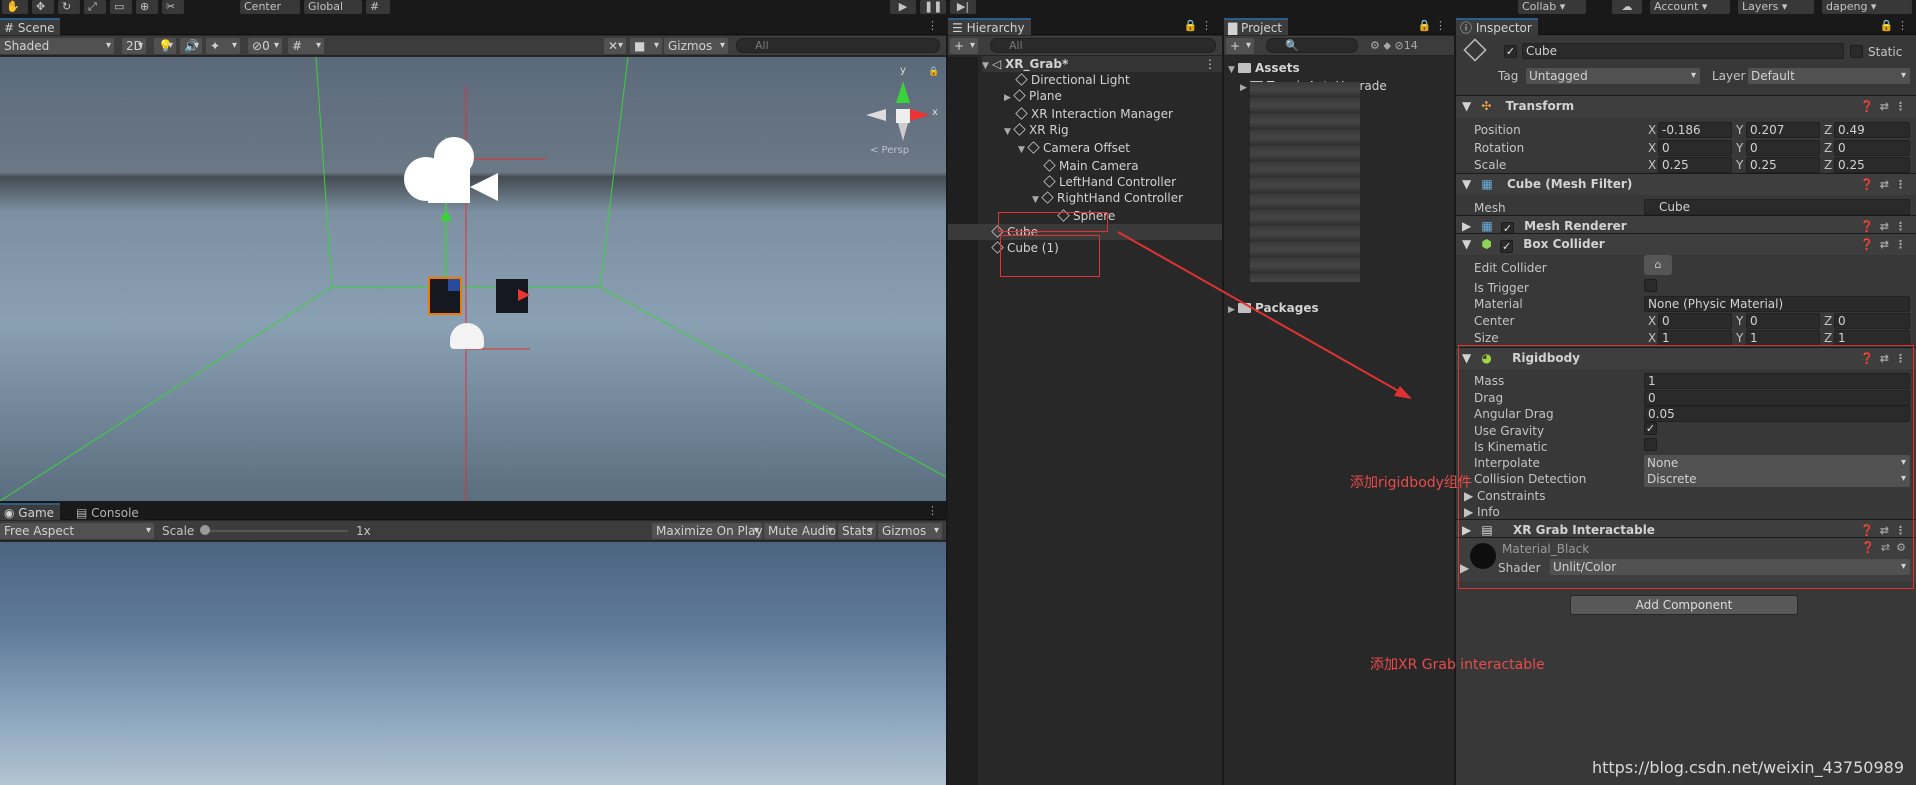 This screenshot has height=785, width=1916. What do you see at coordinates (1872, 321) in the screenshot?
I see `center-z-field: 0` at bounding box center [1872, 321].